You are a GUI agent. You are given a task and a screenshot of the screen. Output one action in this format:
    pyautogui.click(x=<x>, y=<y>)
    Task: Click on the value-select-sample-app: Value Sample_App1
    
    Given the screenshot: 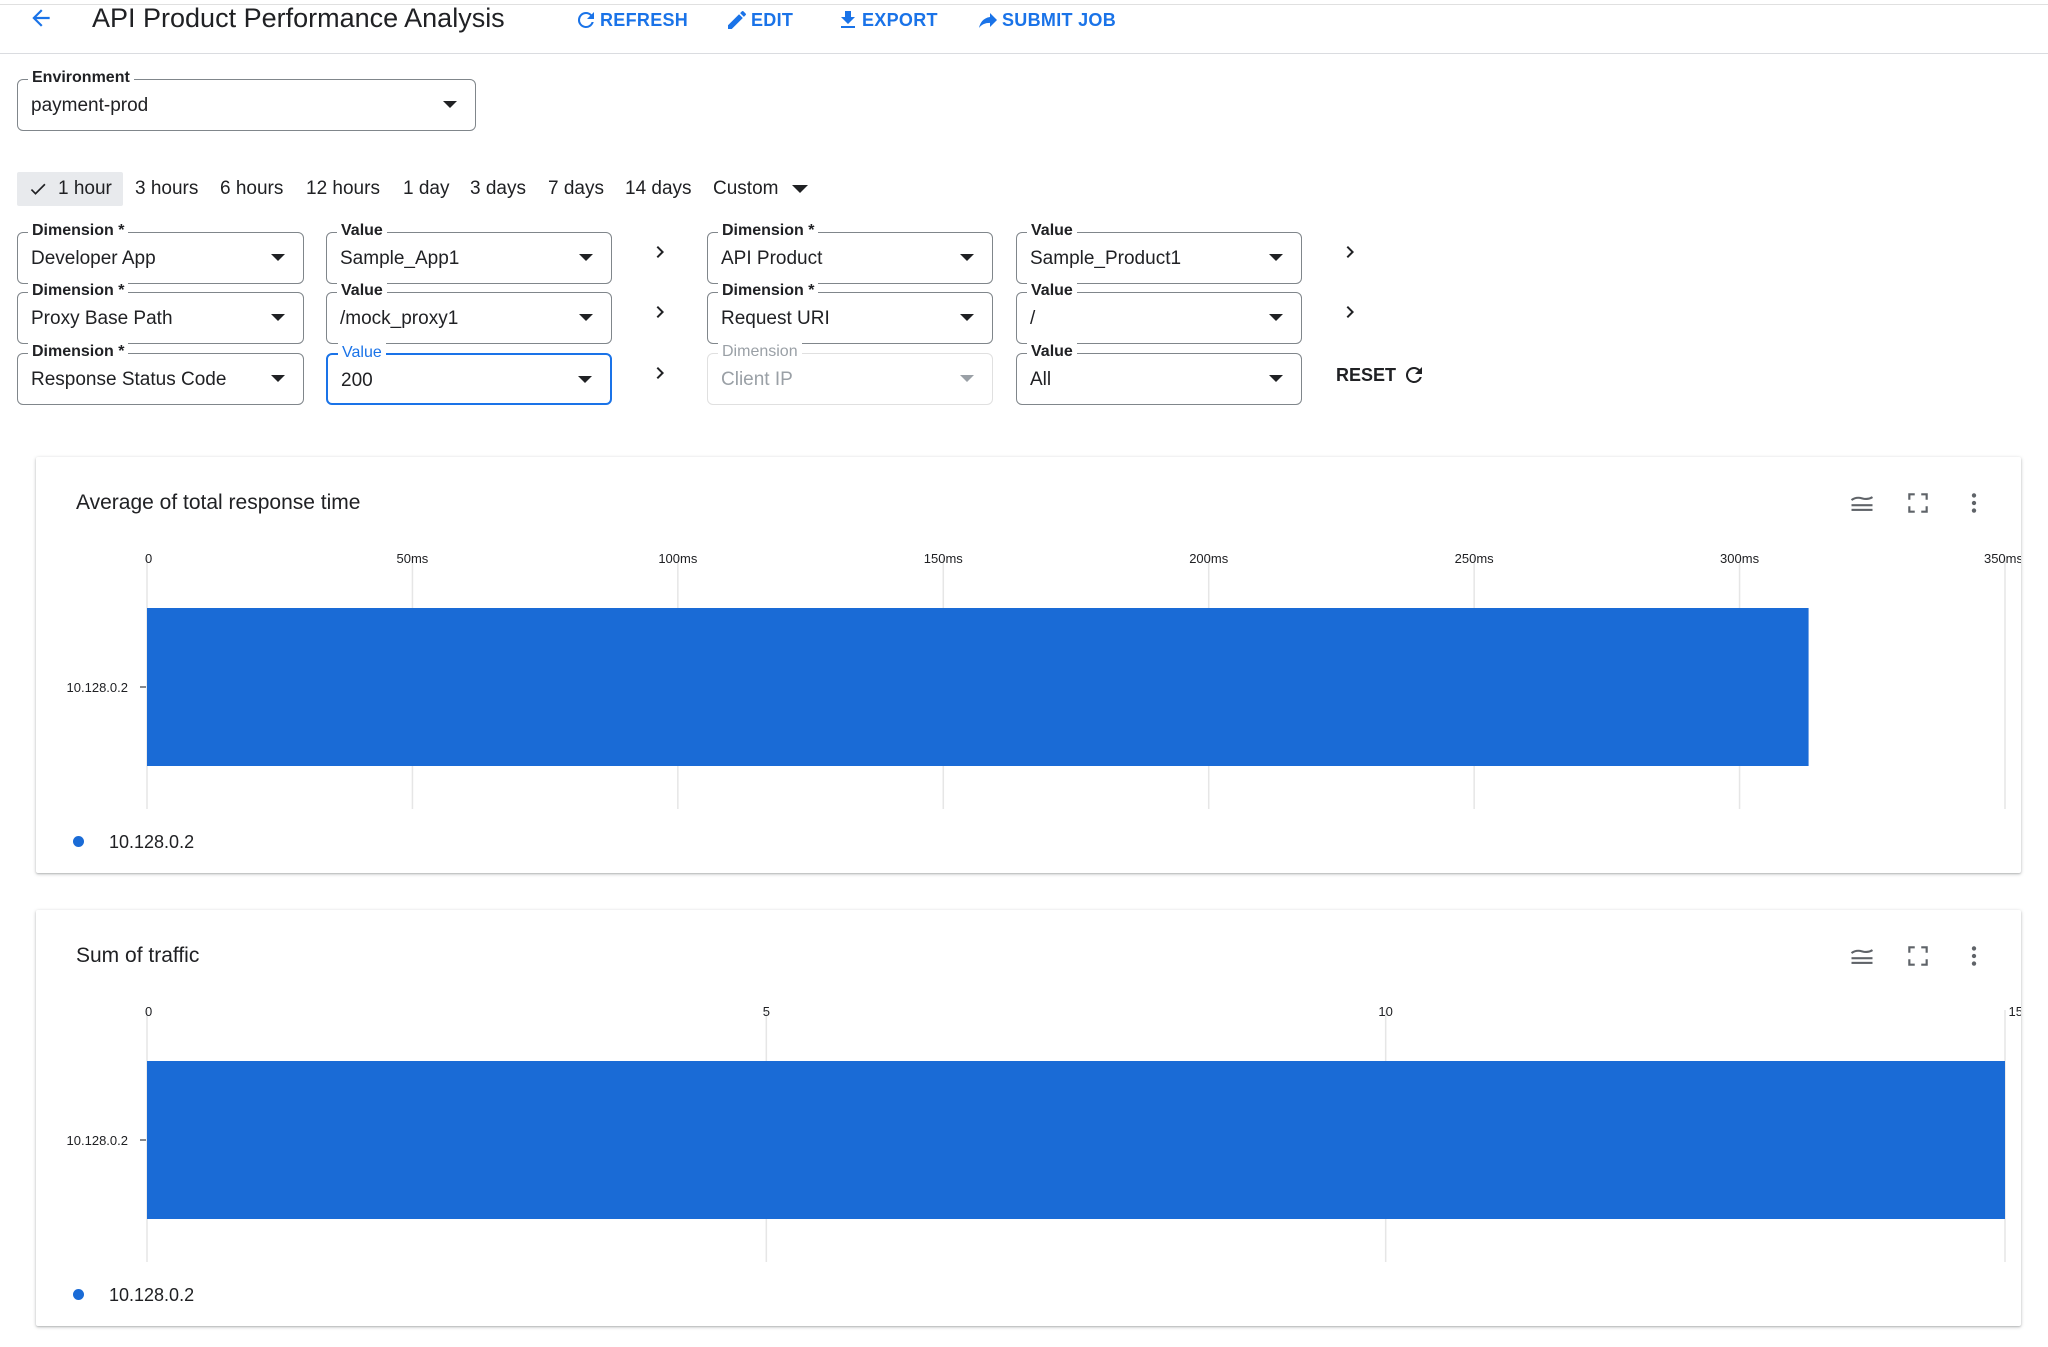 What is the action you would take?
    pyautogui.click(x=469, y=252)
    